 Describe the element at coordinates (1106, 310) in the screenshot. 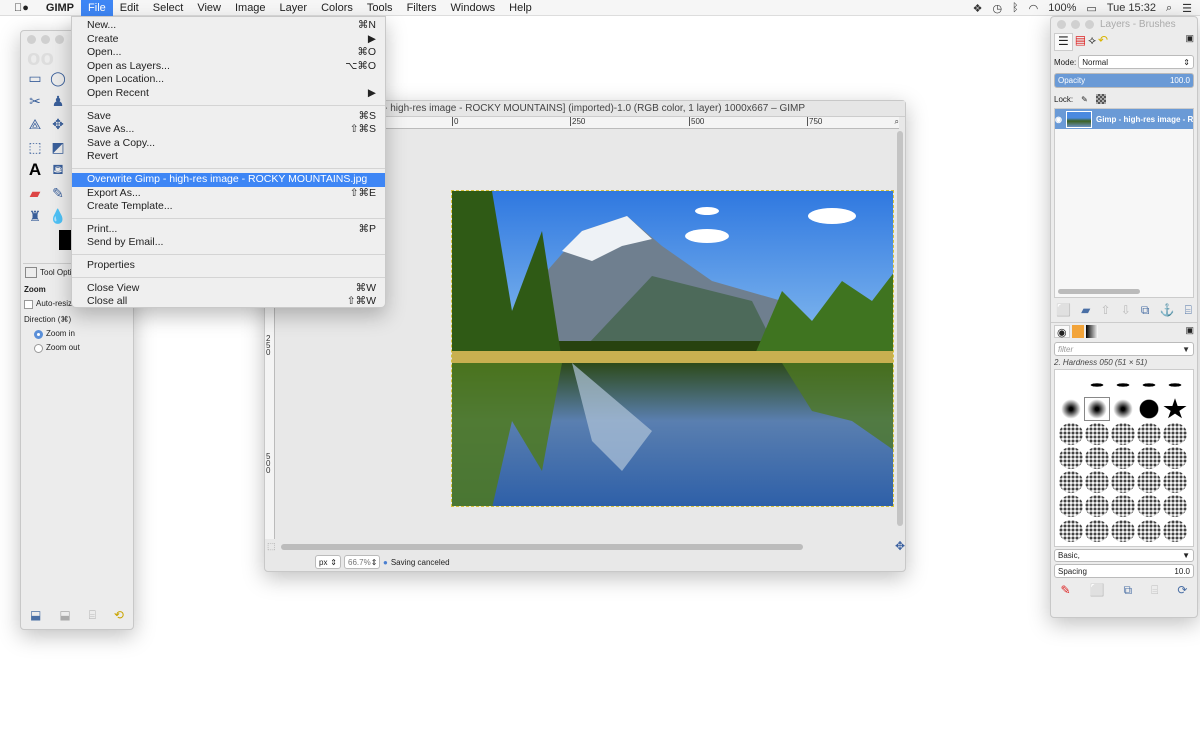

I see `raise-layer-icon: ⇧` at that location.